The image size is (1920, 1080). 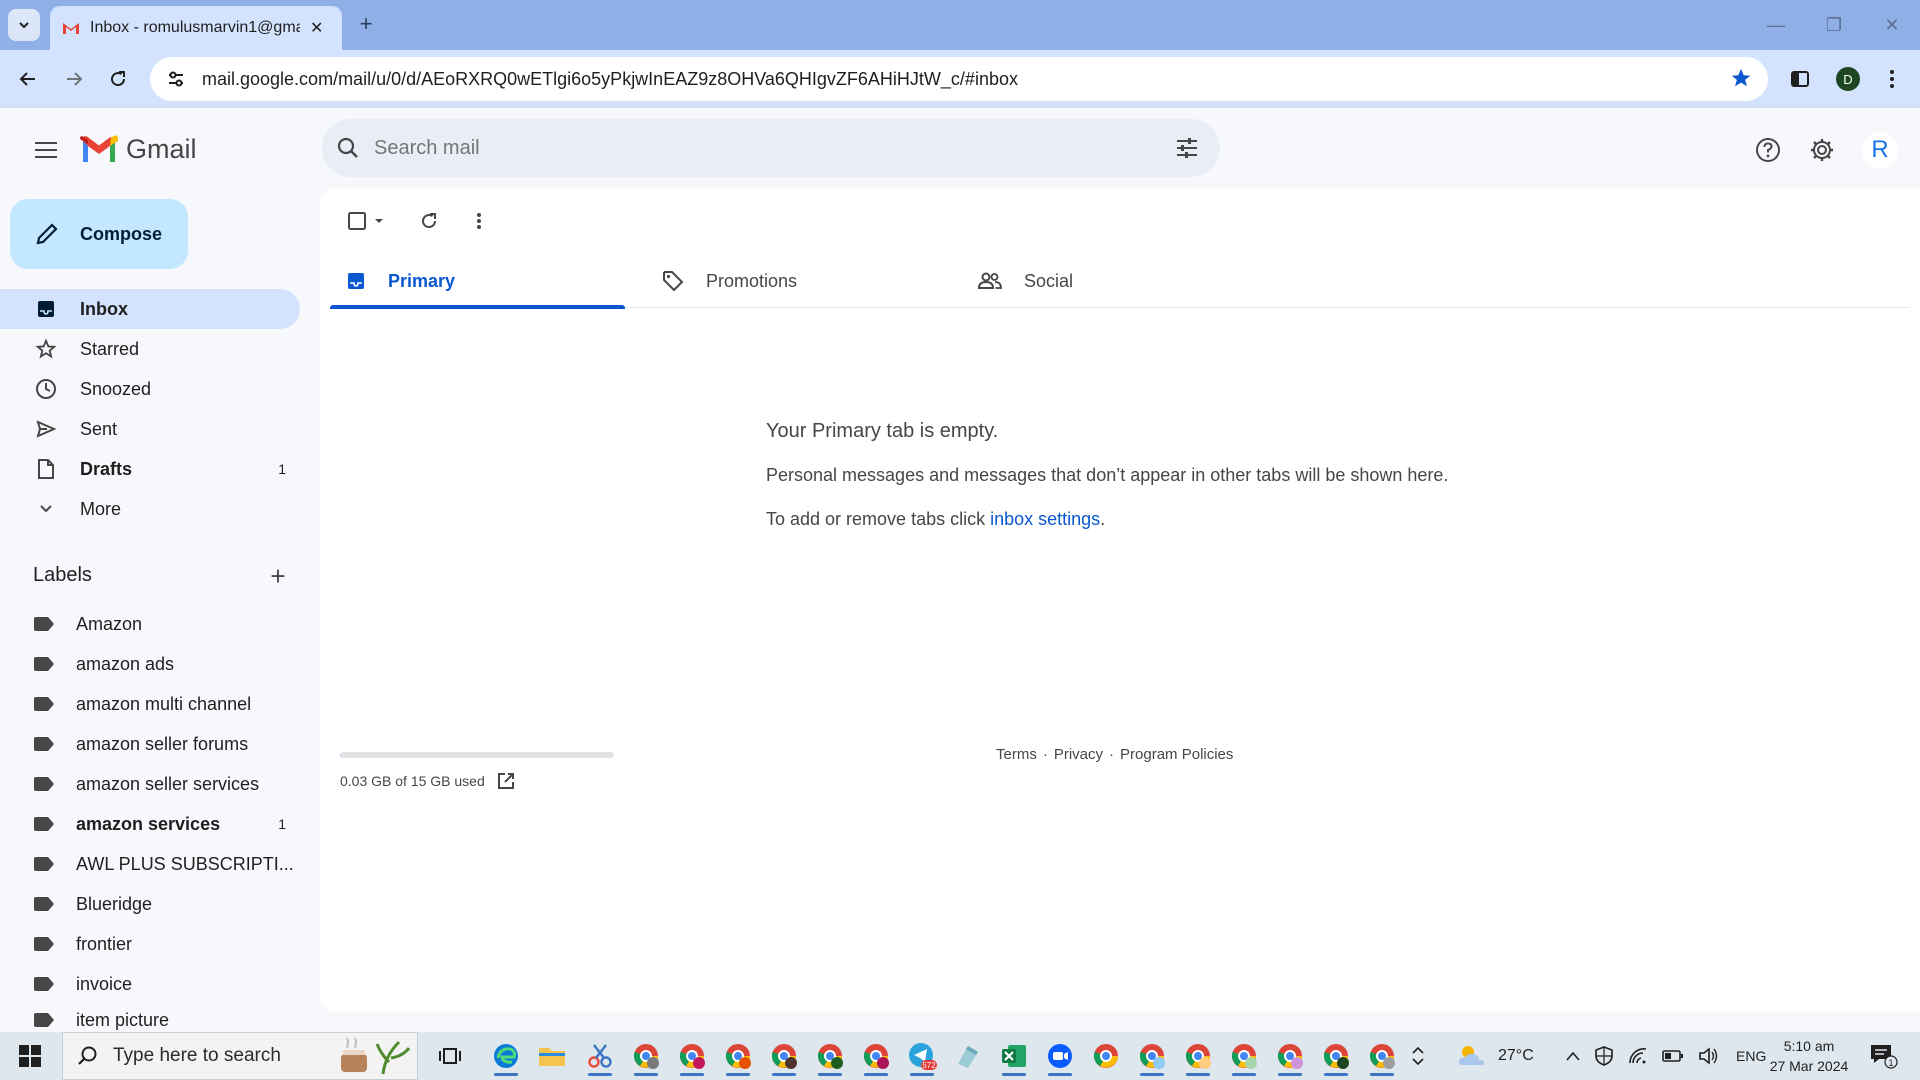 I want to click on reload-button, so click(x=118, y=79).